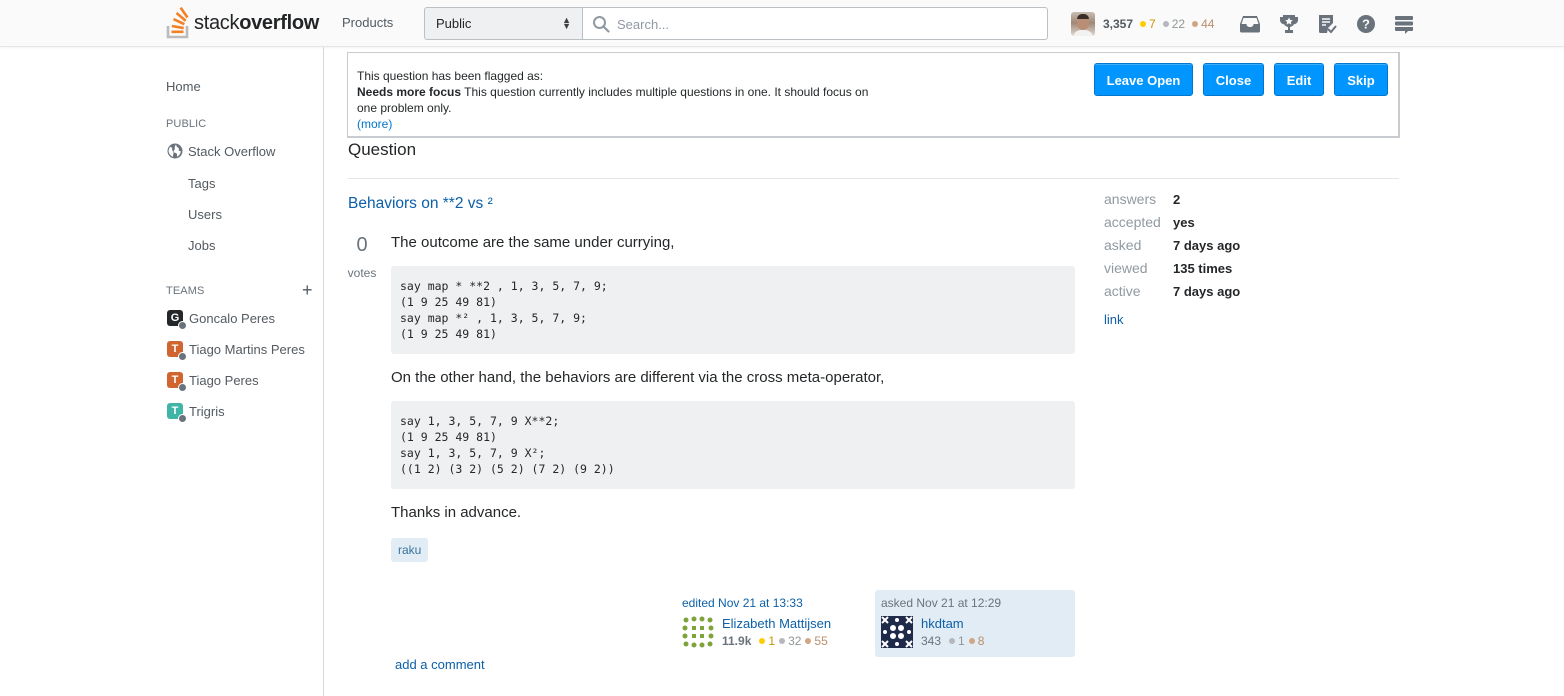 Image resolution: width=1564 pixels, height=696 pixels. I want to click on stackoverflow-logo: stackoverflow, so click(242, 23).